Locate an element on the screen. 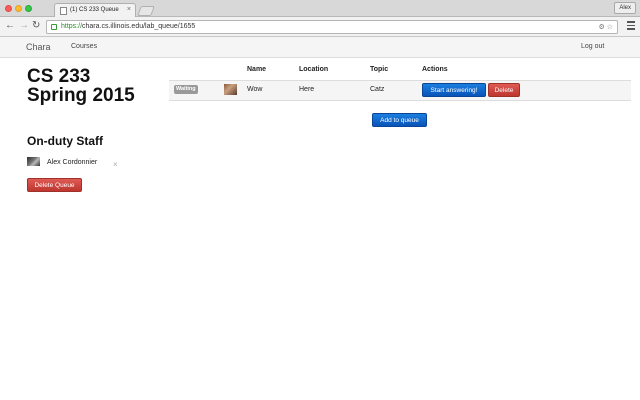  delete-question-button: Delete is located at coordinates (504, 90).